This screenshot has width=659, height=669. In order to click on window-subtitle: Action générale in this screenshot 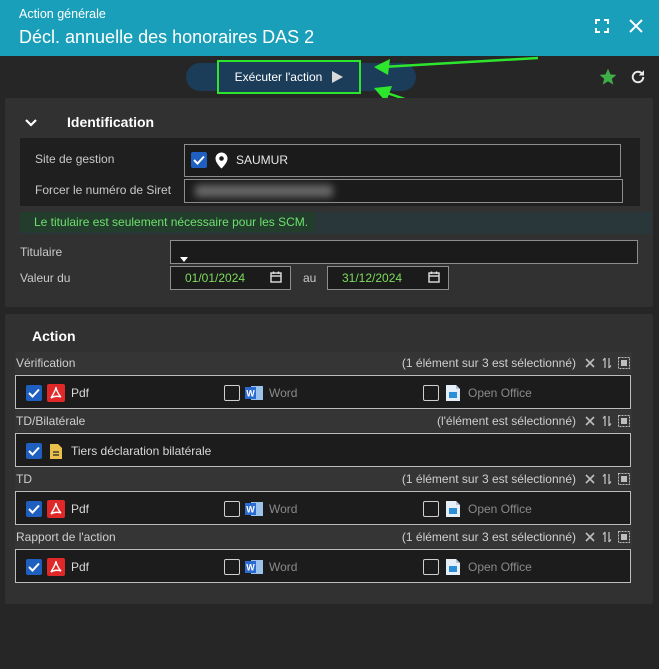, I will do `click(62, 14)`.